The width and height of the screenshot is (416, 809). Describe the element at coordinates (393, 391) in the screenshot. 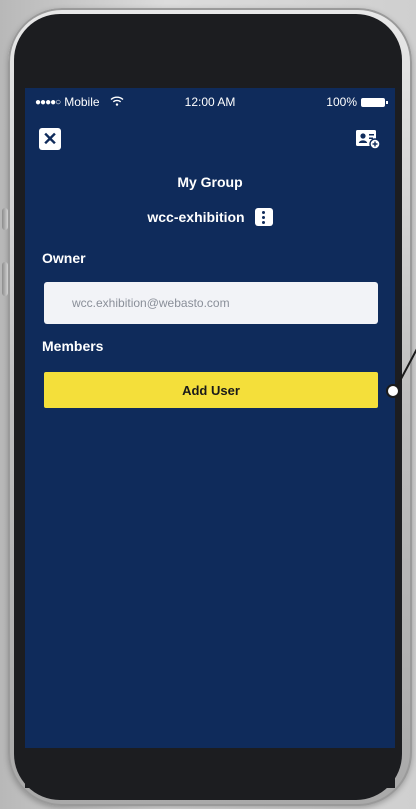

I see `callout-marker` at that location.